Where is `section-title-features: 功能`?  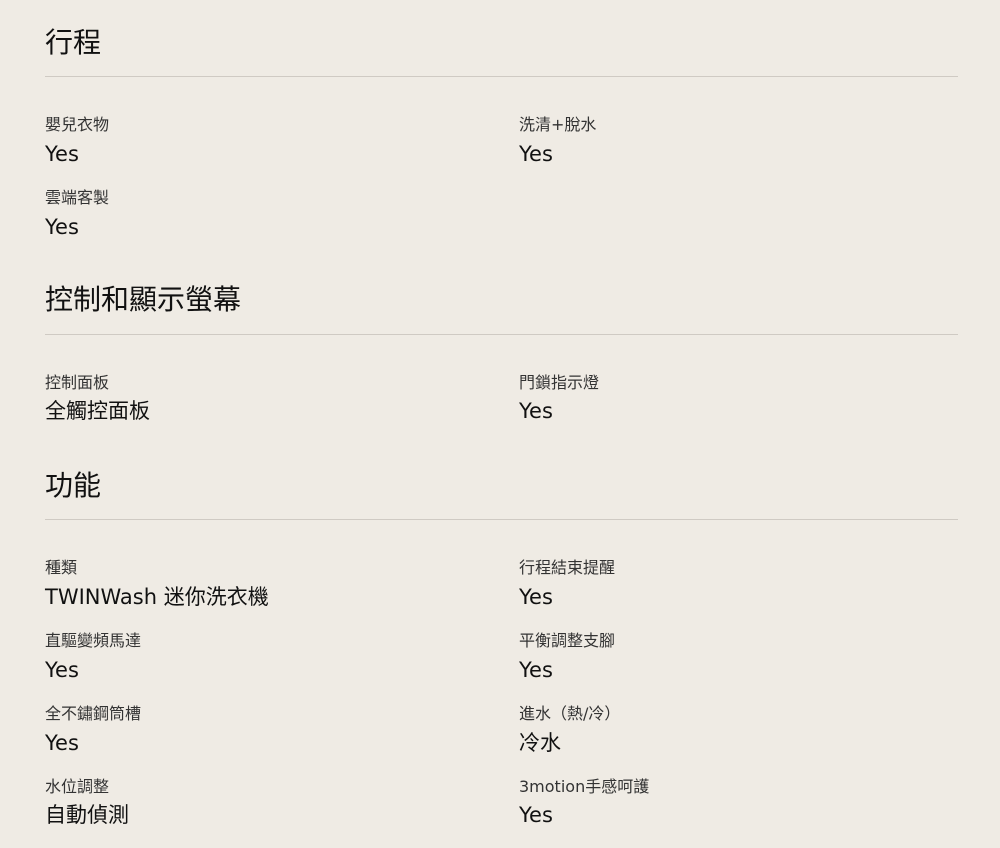 section-title-features: 功能 is located at coordinates (73, 485).